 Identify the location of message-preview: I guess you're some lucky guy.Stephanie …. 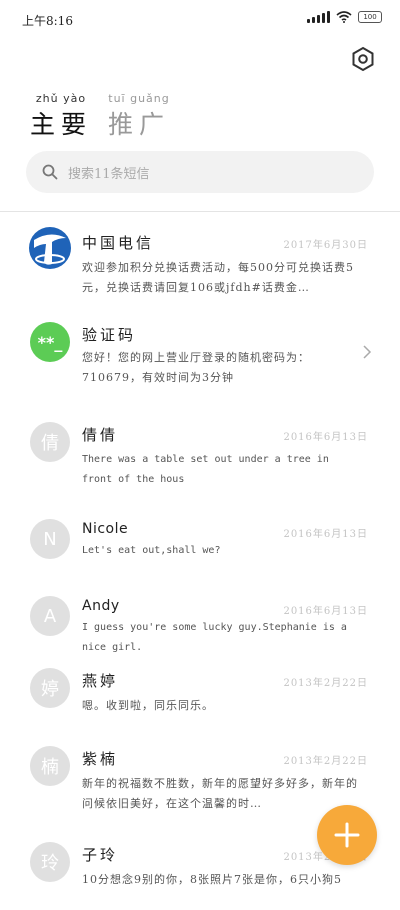
(214, 637).